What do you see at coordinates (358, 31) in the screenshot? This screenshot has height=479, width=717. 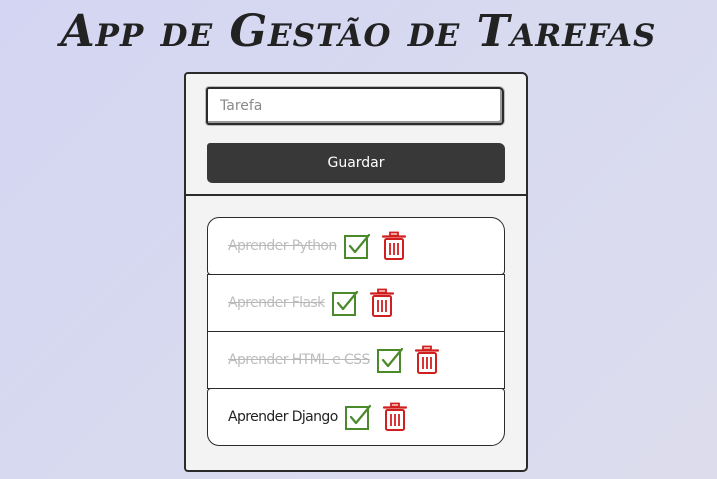 I see `app-title: App de Gestão de Tarefas` at bounding box center [358, 31].